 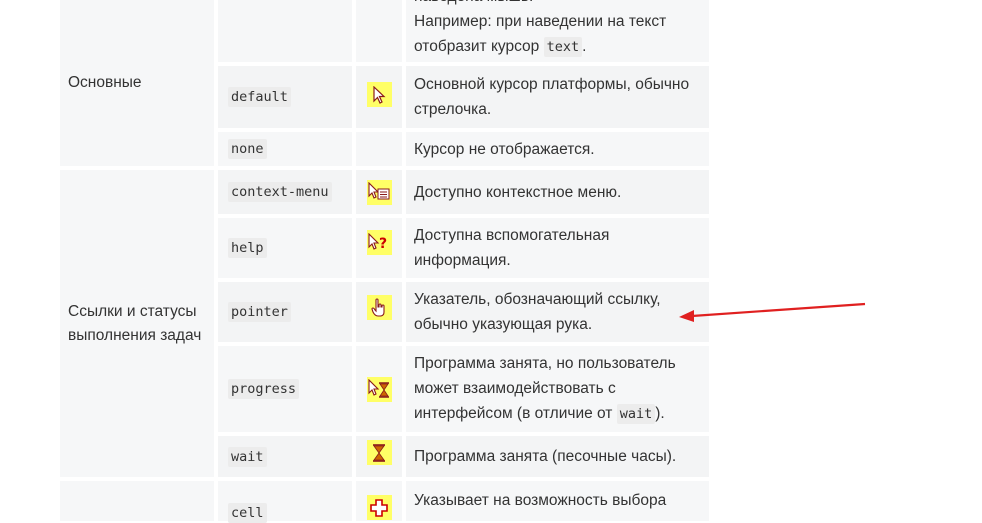 I want to click on annotation-arrow, so click(x=772, y=312).